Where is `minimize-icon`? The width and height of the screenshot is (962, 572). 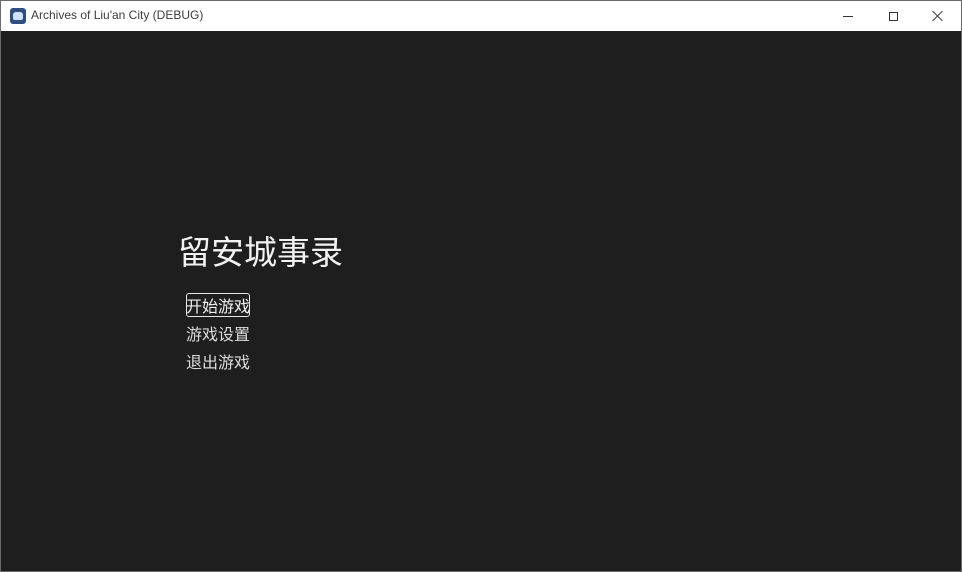
minimize-icon is located at coordinates (848, 16).